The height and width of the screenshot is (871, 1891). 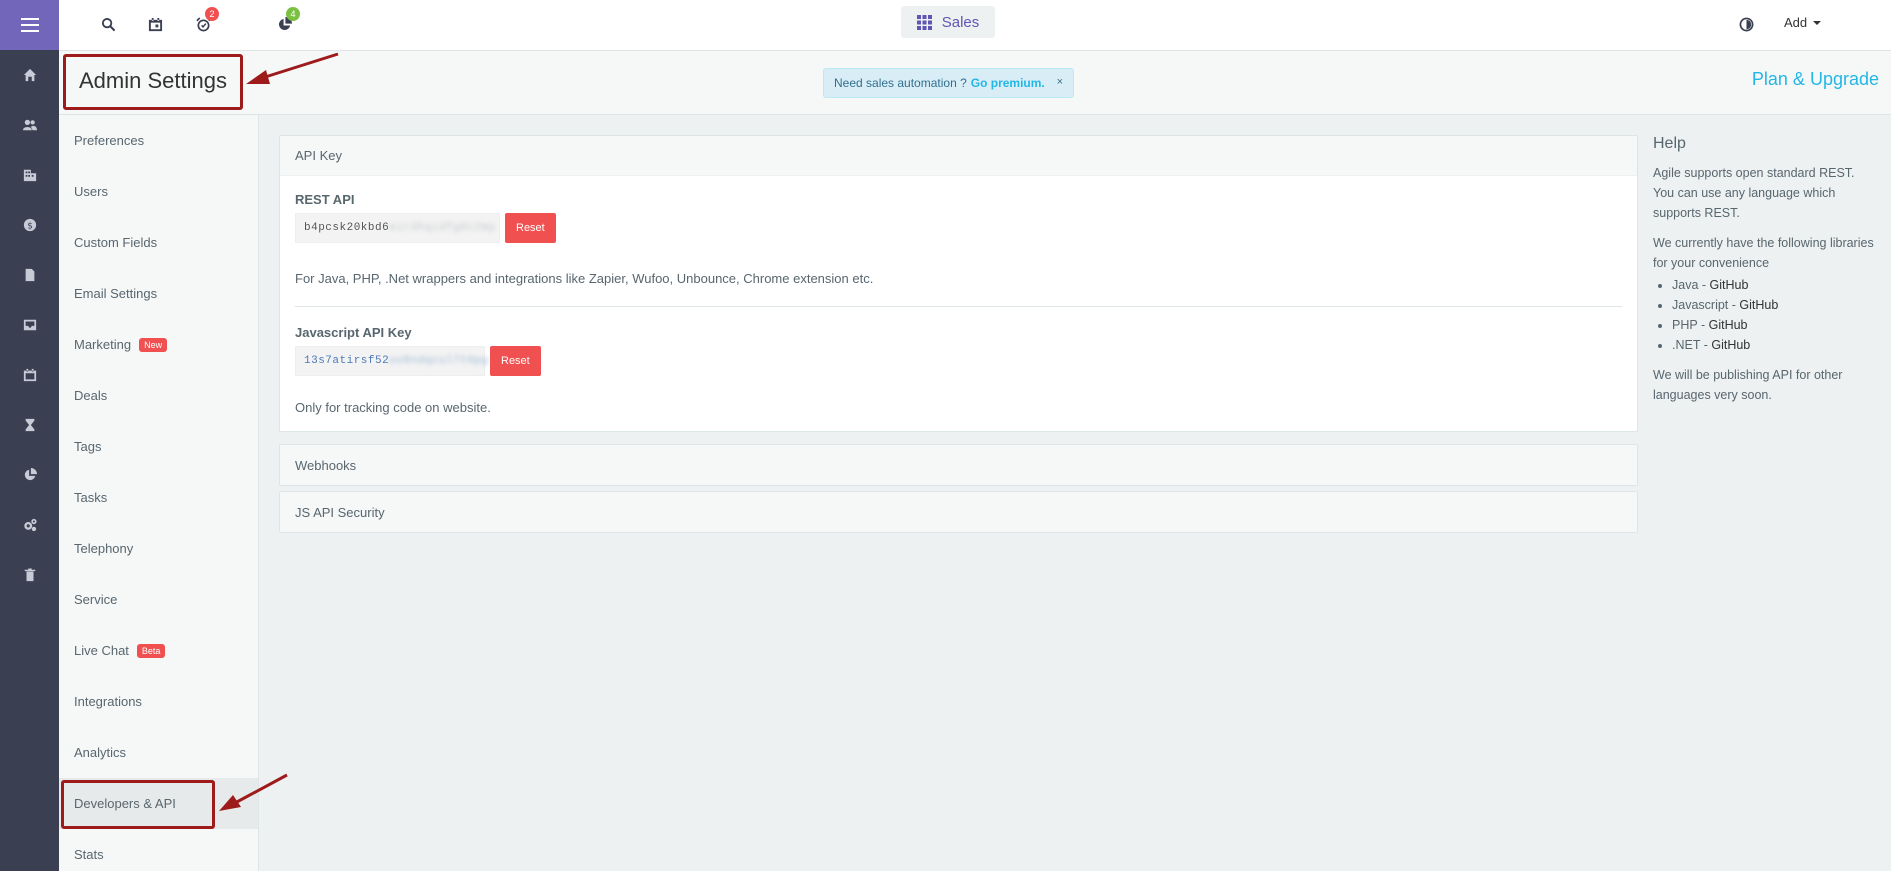 I want to click on new-badge: New, so click(x=153, y=344).